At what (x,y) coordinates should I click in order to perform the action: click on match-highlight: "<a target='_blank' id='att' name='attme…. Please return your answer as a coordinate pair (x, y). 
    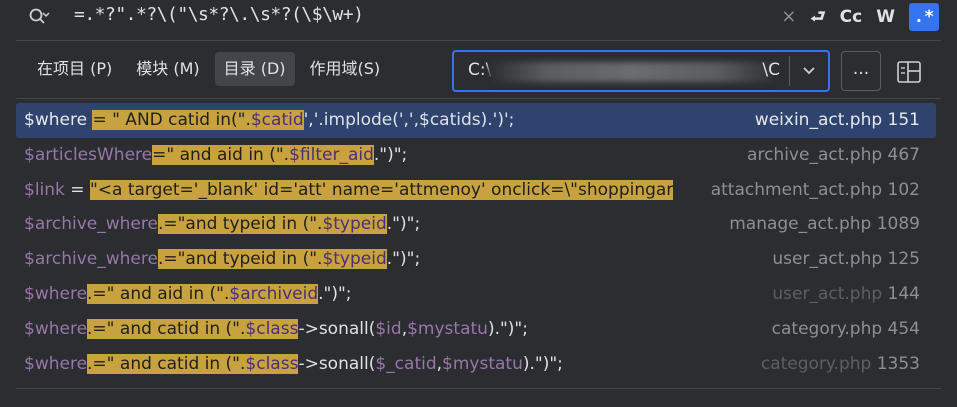
    Looking at the image, I should click on (381, 189).